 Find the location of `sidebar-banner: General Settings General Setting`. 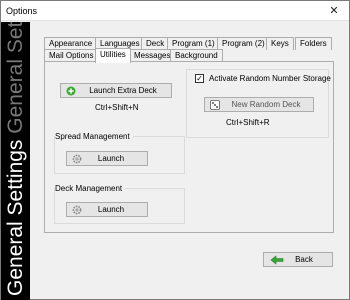

sidebar-banner: General Settings General Setting is located at coordinates (15, 161).